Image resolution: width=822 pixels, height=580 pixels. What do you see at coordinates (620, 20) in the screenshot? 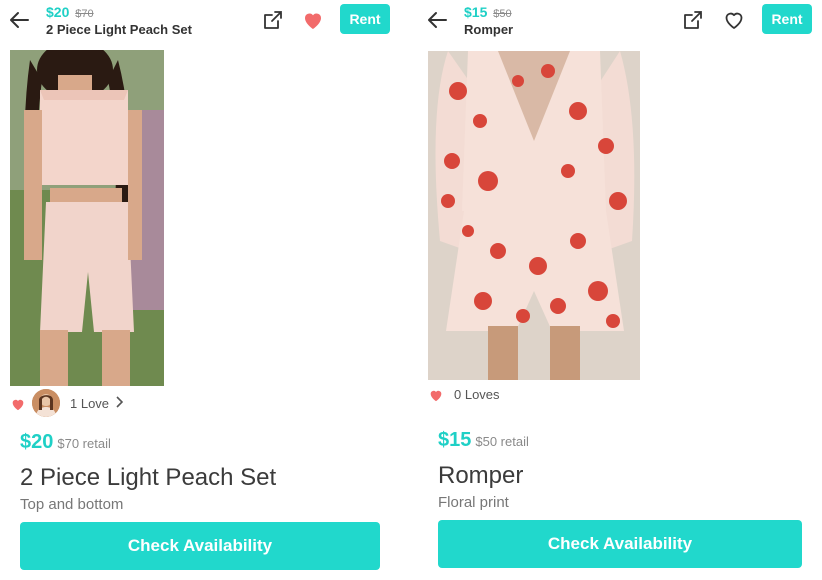
I see `listing-header: $15 $50 Romper Rent` at bounding box center [620, 20].